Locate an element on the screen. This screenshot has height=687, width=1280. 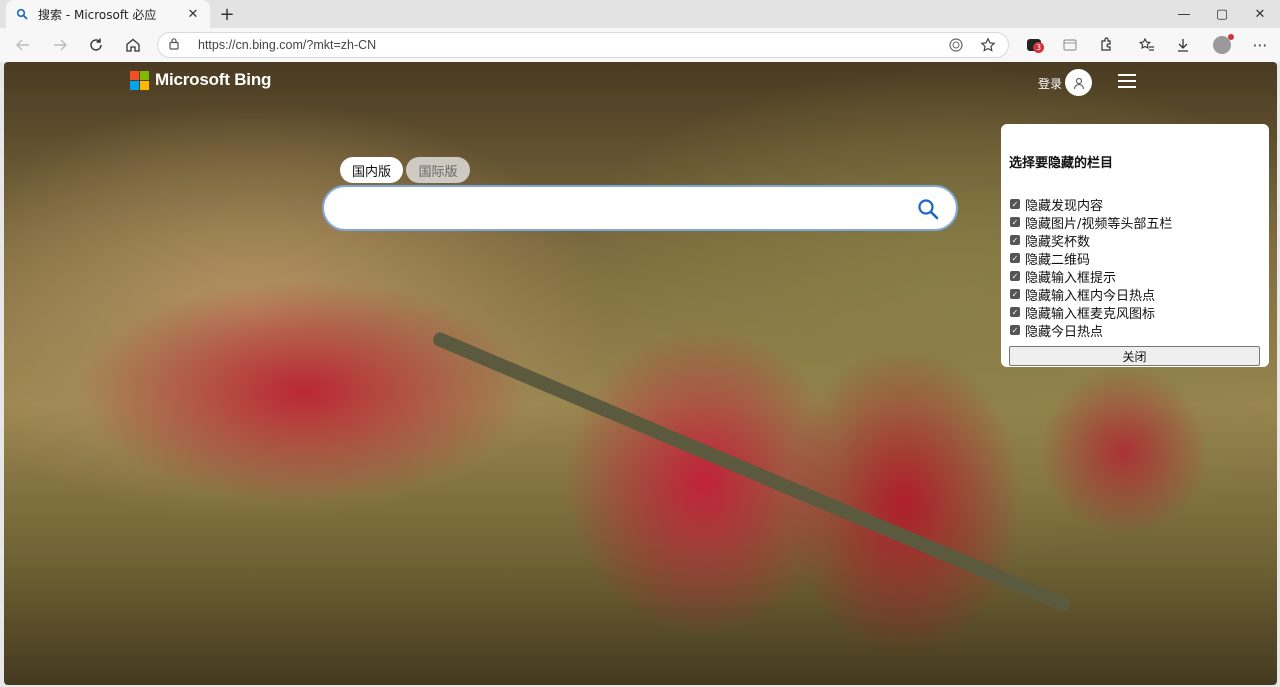
tab-title: 搜索 - Microsoft 必应 is located at coordinates (97, 14).